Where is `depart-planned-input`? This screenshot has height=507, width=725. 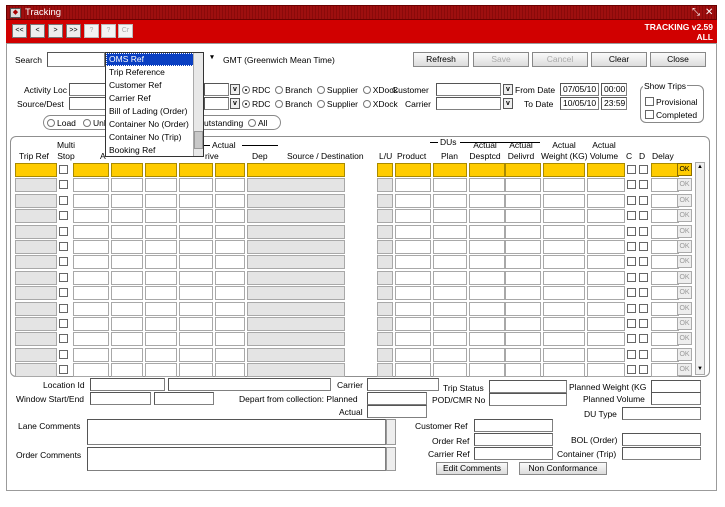 depart-planned-input is located at coordinates (397, 398).